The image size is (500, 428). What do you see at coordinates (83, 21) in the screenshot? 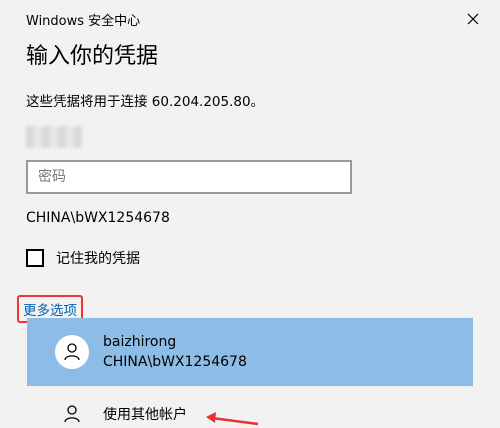
I see `window-title: Windows 安全中心` at bounding box center [83, 21].